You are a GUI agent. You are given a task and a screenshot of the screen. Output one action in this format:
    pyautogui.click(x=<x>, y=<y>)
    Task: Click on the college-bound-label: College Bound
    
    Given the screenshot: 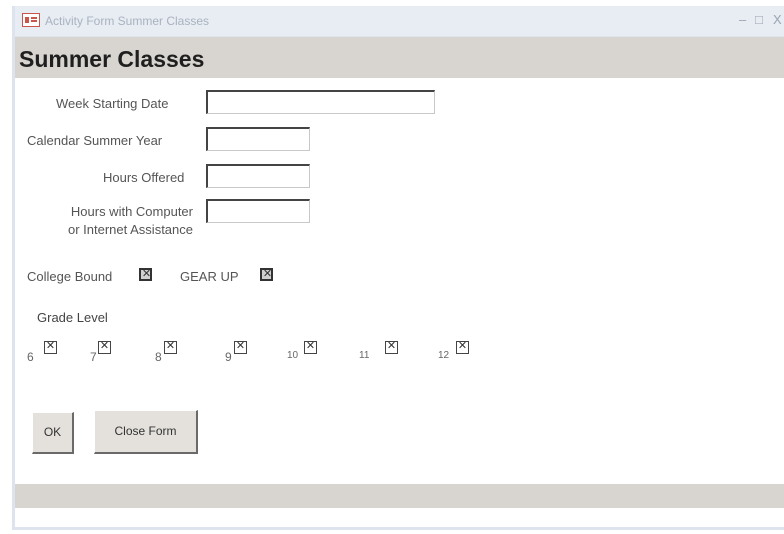 What is the action you would take?
    pyautogui.click(x=70, y=276)
    